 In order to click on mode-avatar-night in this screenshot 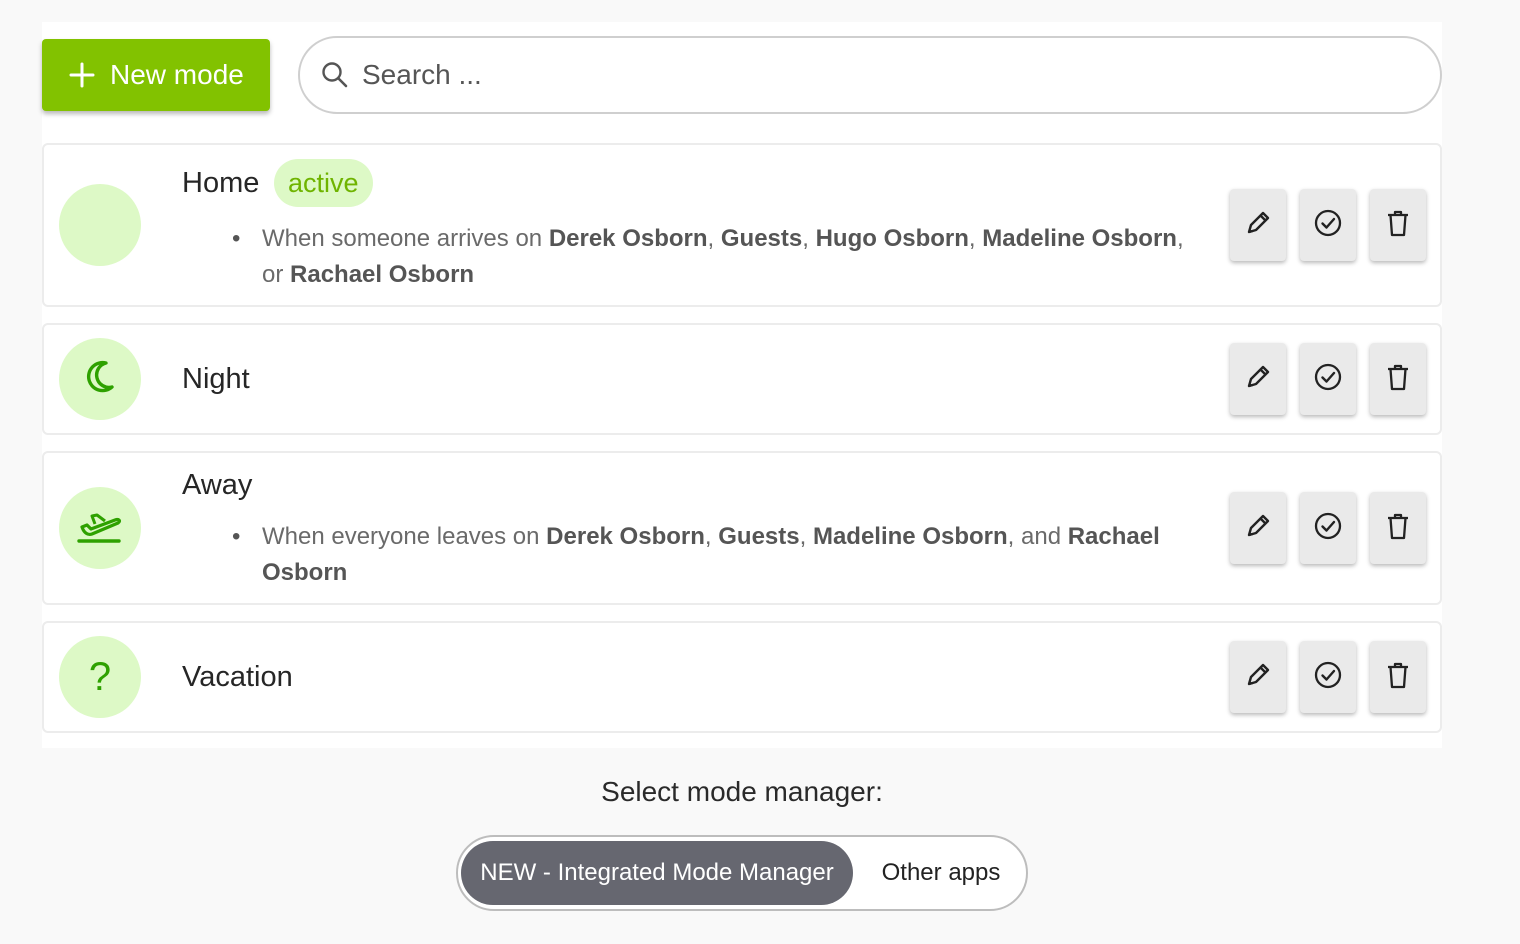, I will do `click(100, 379)`.